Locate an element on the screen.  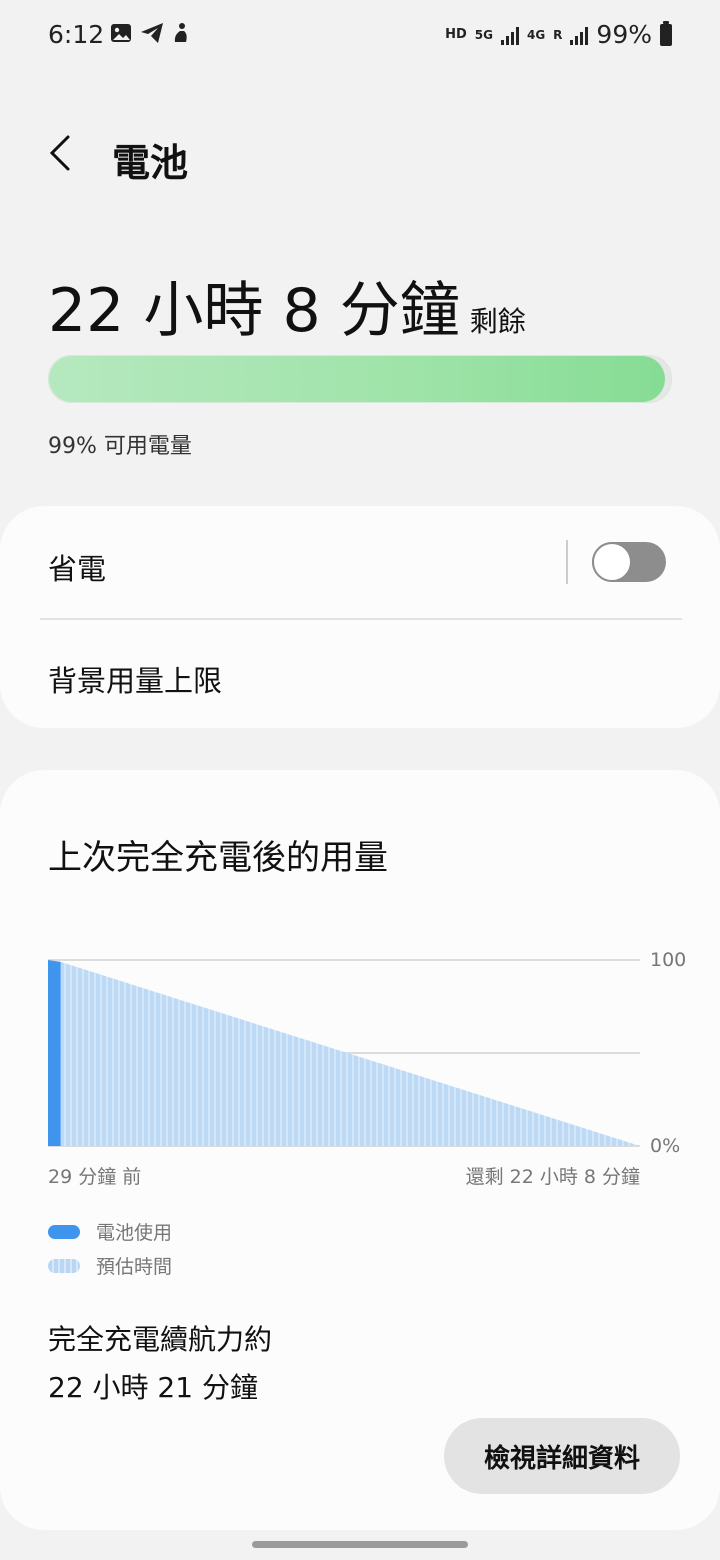
battery-settings-card: 省電 背景用量上限 is located at coordinates (360, 617).